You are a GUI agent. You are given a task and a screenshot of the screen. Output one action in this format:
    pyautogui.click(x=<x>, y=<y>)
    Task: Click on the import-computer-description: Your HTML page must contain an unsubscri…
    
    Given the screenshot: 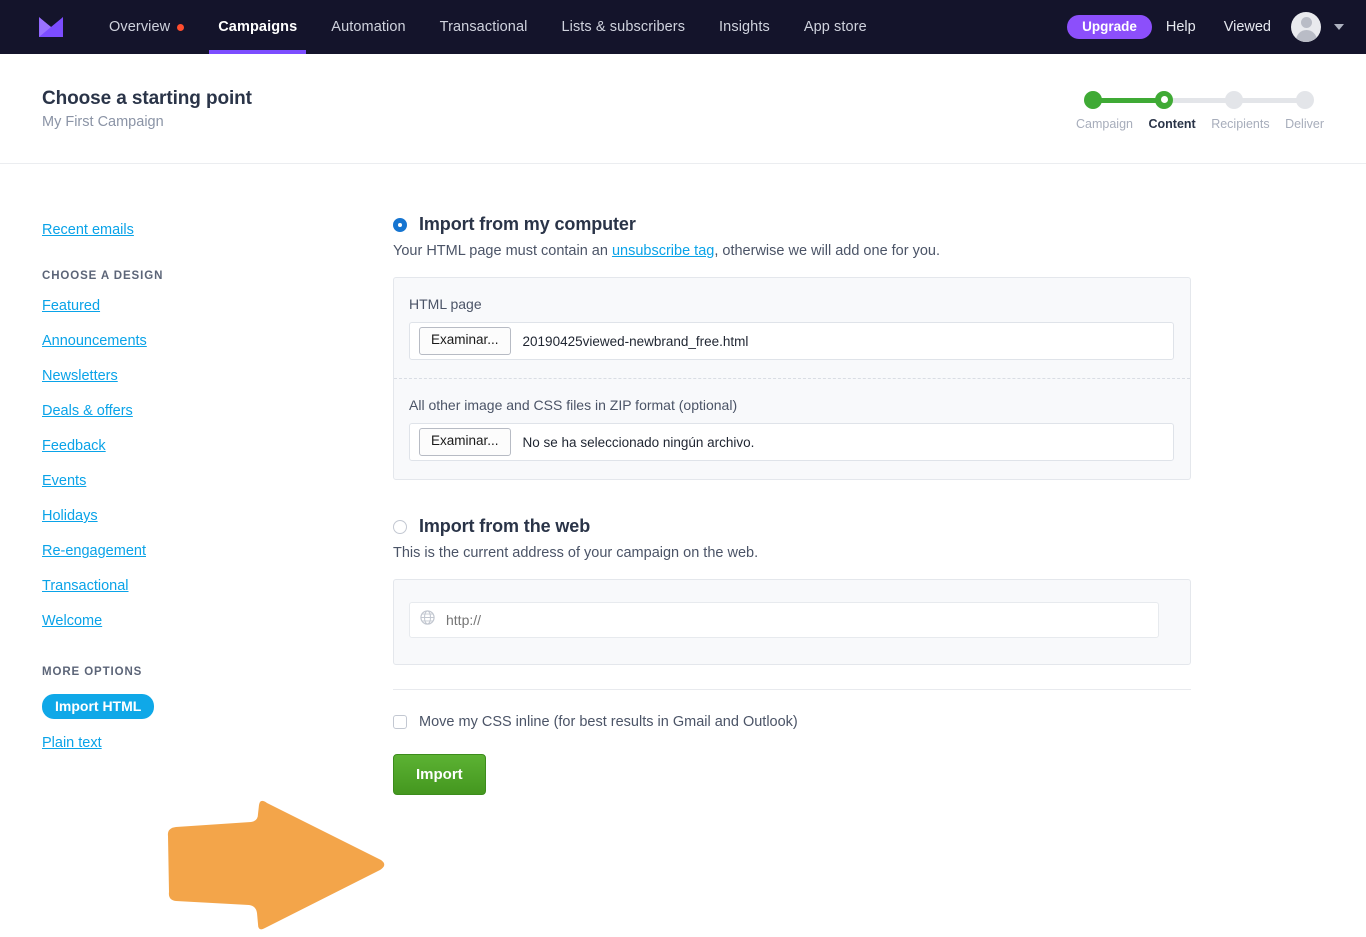 What is the action you would take?
    pyautogui.click(x=879, y=251)
    